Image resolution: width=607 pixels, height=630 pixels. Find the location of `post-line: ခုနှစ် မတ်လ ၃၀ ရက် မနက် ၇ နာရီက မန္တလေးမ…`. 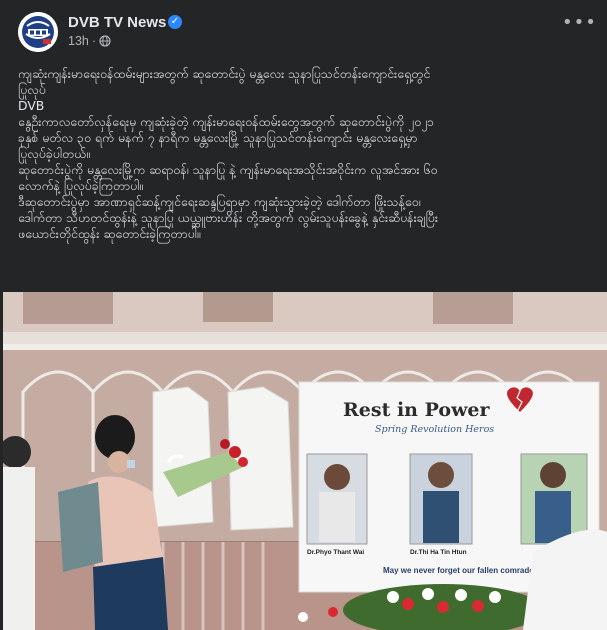

post-line: ခုနှစ် မတ်လ ၃၀ ရက် မနက် ၇ နာရီက မန္တလေးမ… is located at coordinates (218, 137).